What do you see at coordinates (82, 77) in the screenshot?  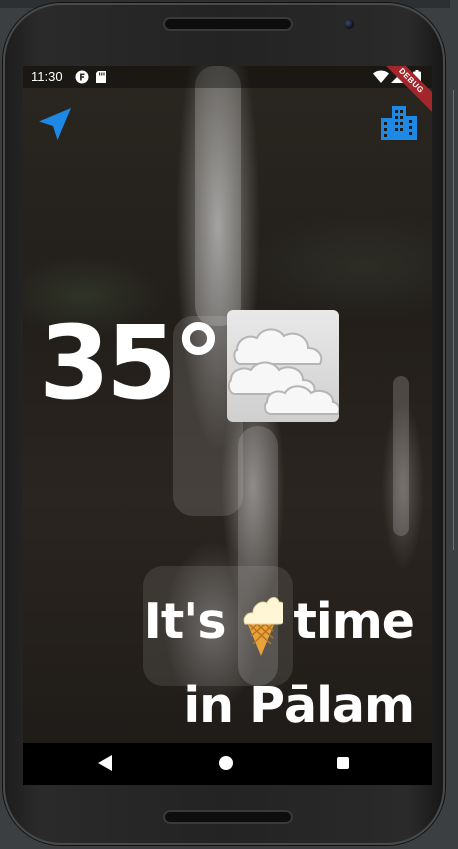 I see `notification-f-icon` at bounding box center [82, 77].